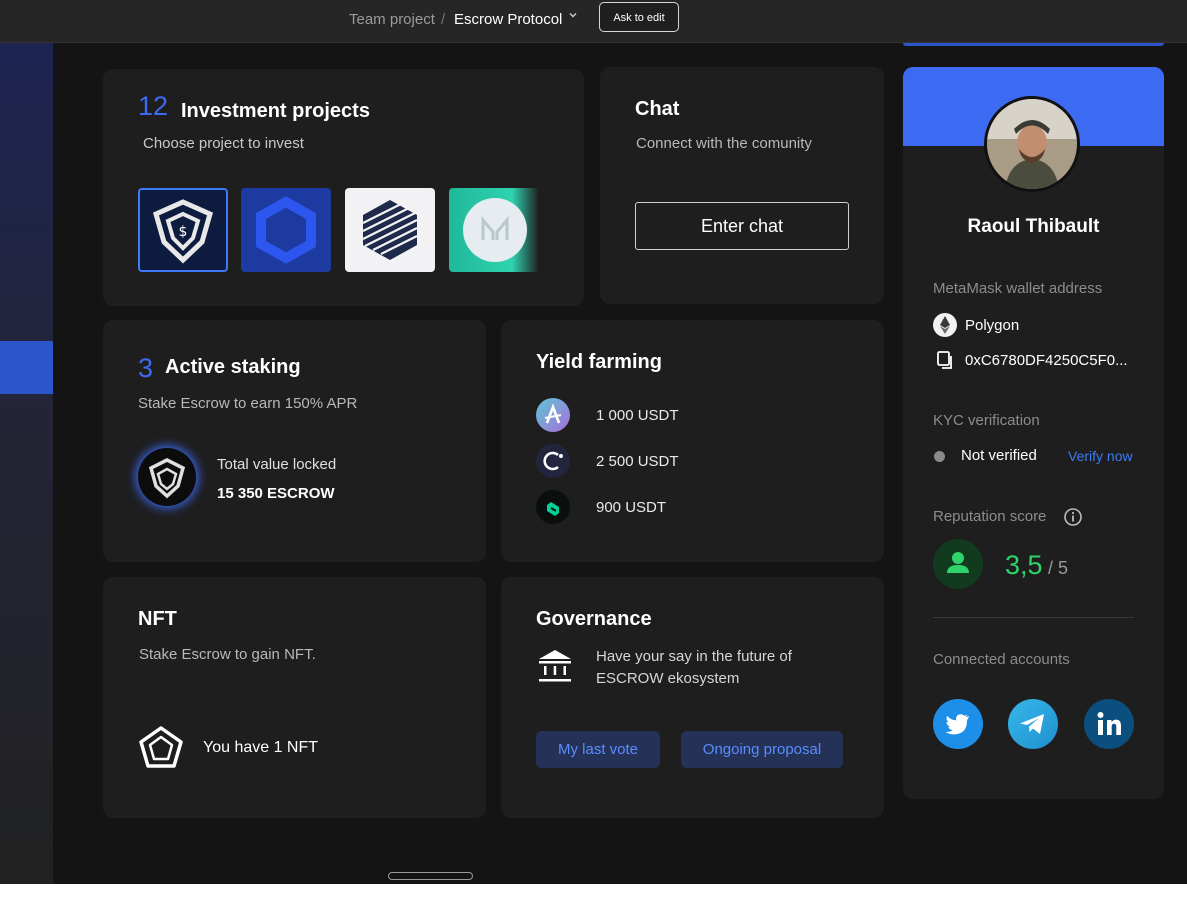 Image resolution: width=1187 pixels, height=914 pixels. Describe the element at coordinates (167, 477) in the screenshot. I see `escrow-token-icon` at that location.